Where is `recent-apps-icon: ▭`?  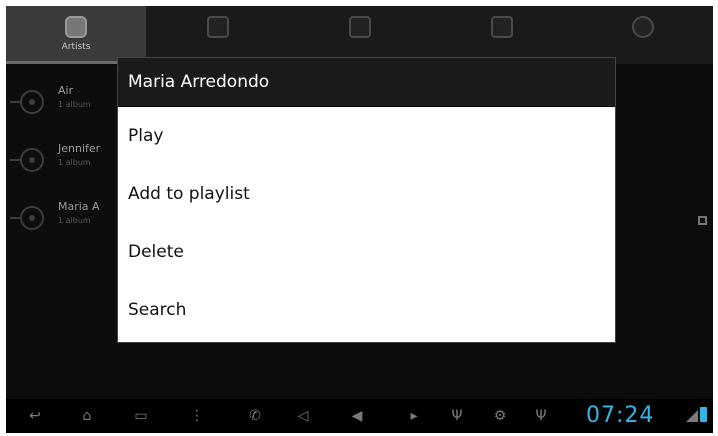
recent-apps-icon: ▭ is located at coordinates (141, 416).